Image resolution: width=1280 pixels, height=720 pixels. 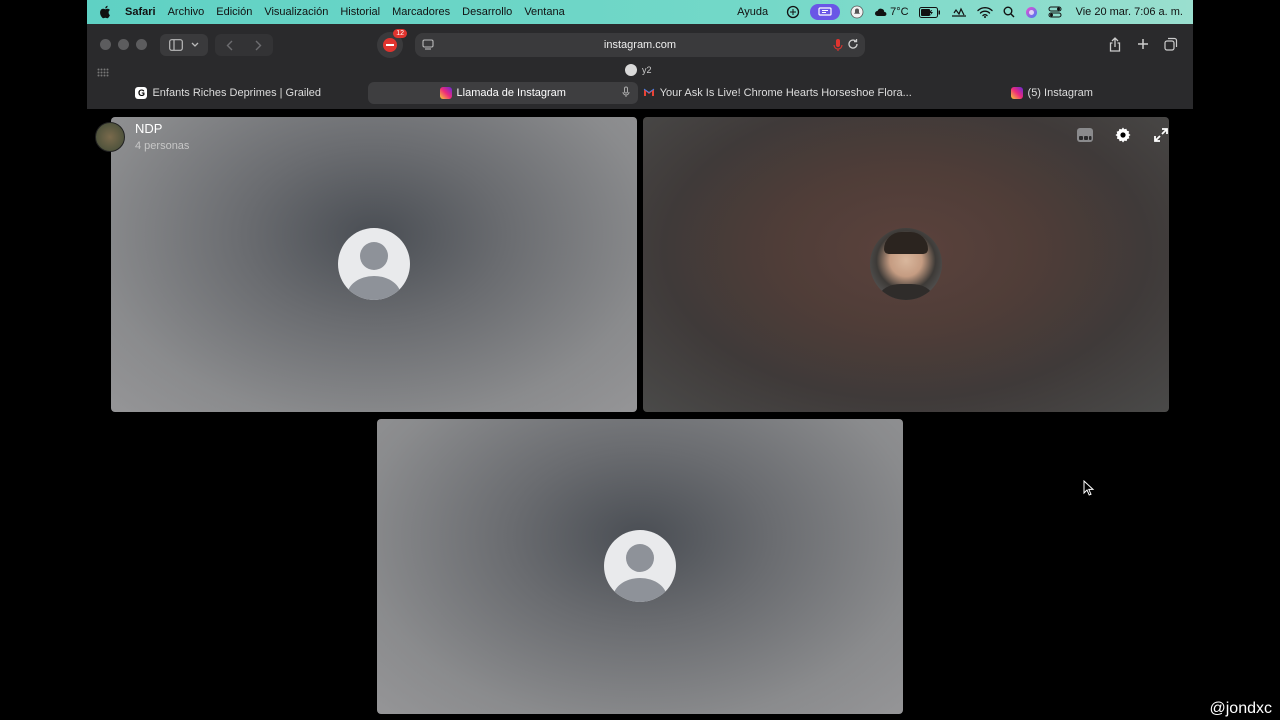 I want to click on battery-icon, so click(x=929, y=12).